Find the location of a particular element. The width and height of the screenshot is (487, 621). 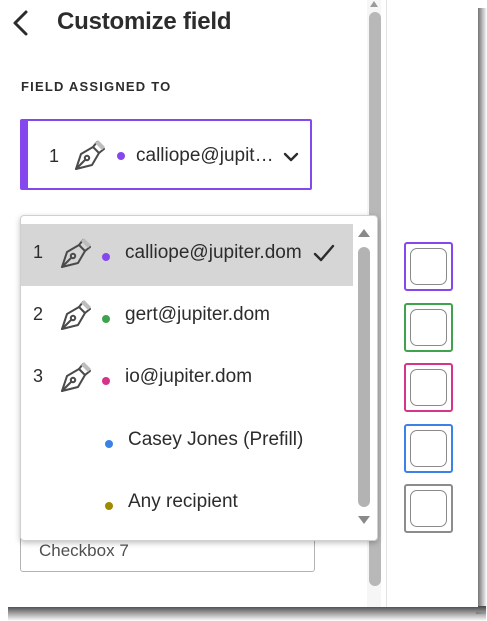

dropdown-option-io: 3 io@jupiter.dom is located at coordinates (187, 379).